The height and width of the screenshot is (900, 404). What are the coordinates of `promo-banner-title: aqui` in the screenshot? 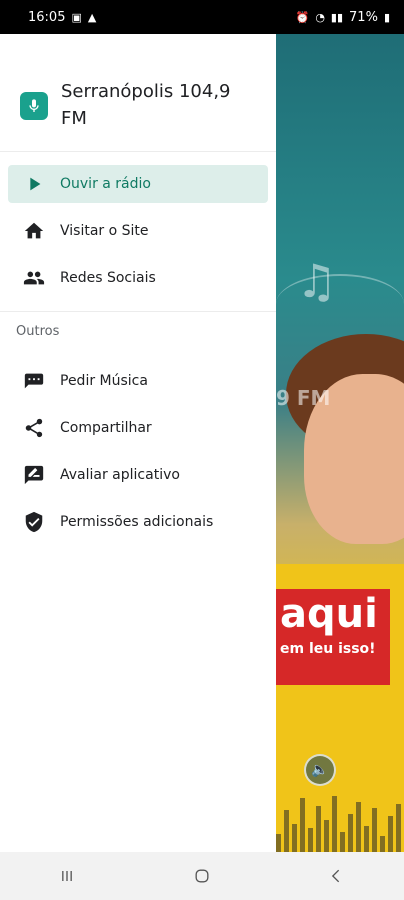 It's located at (329, 614).